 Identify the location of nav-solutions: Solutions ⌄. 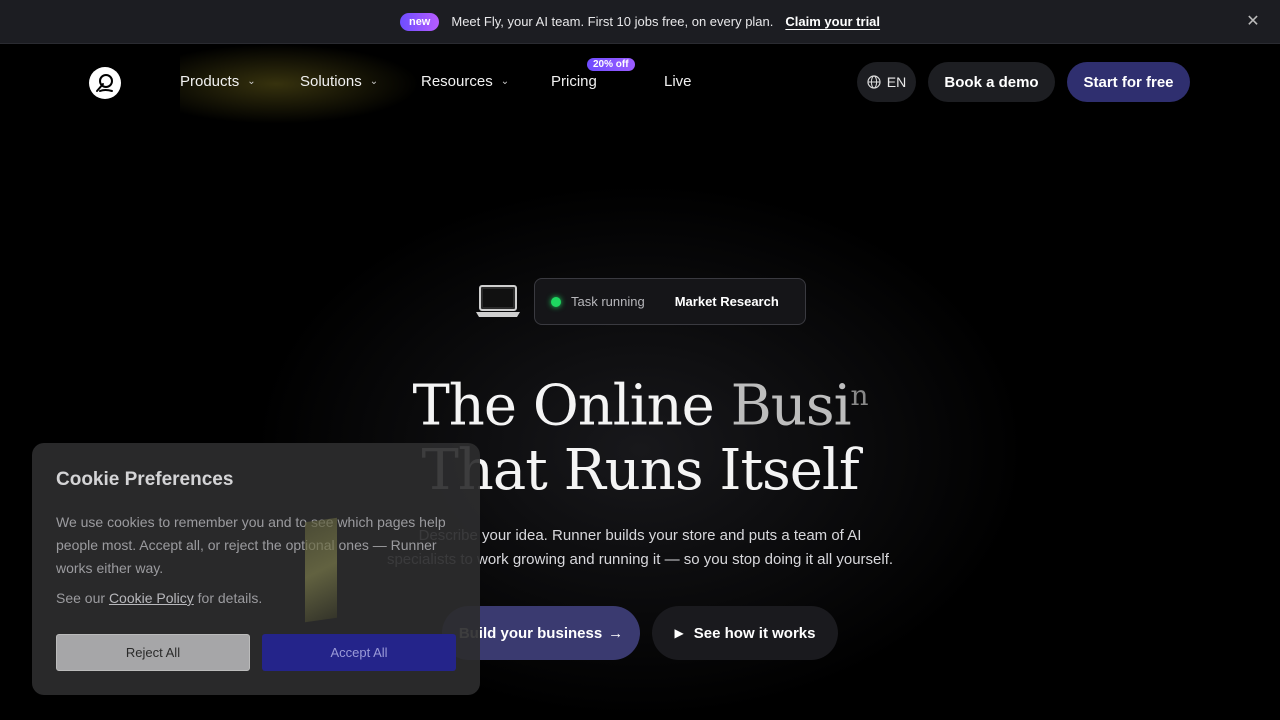
(339, 81).